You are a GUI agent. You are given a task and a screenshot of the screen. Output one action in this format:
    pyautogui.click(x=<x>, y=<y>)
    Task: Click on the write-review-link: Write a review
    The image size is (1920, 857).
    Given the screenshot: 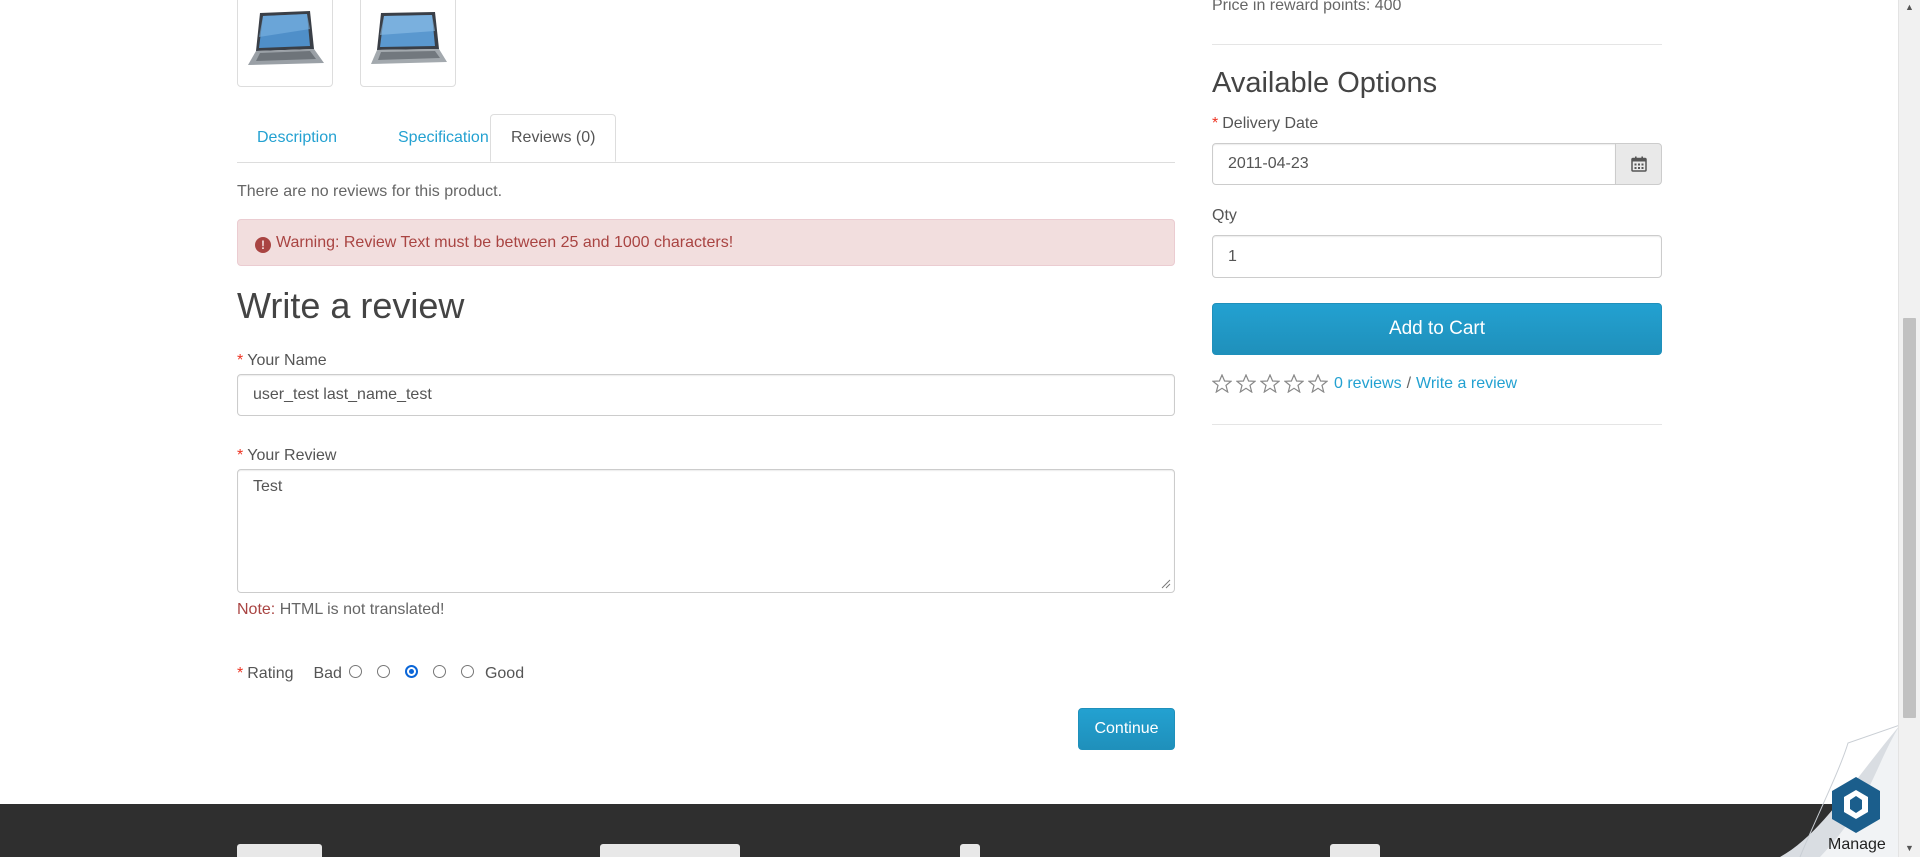 What is the action you would take?
    pyautogui.click(x=1466, y=384)
    